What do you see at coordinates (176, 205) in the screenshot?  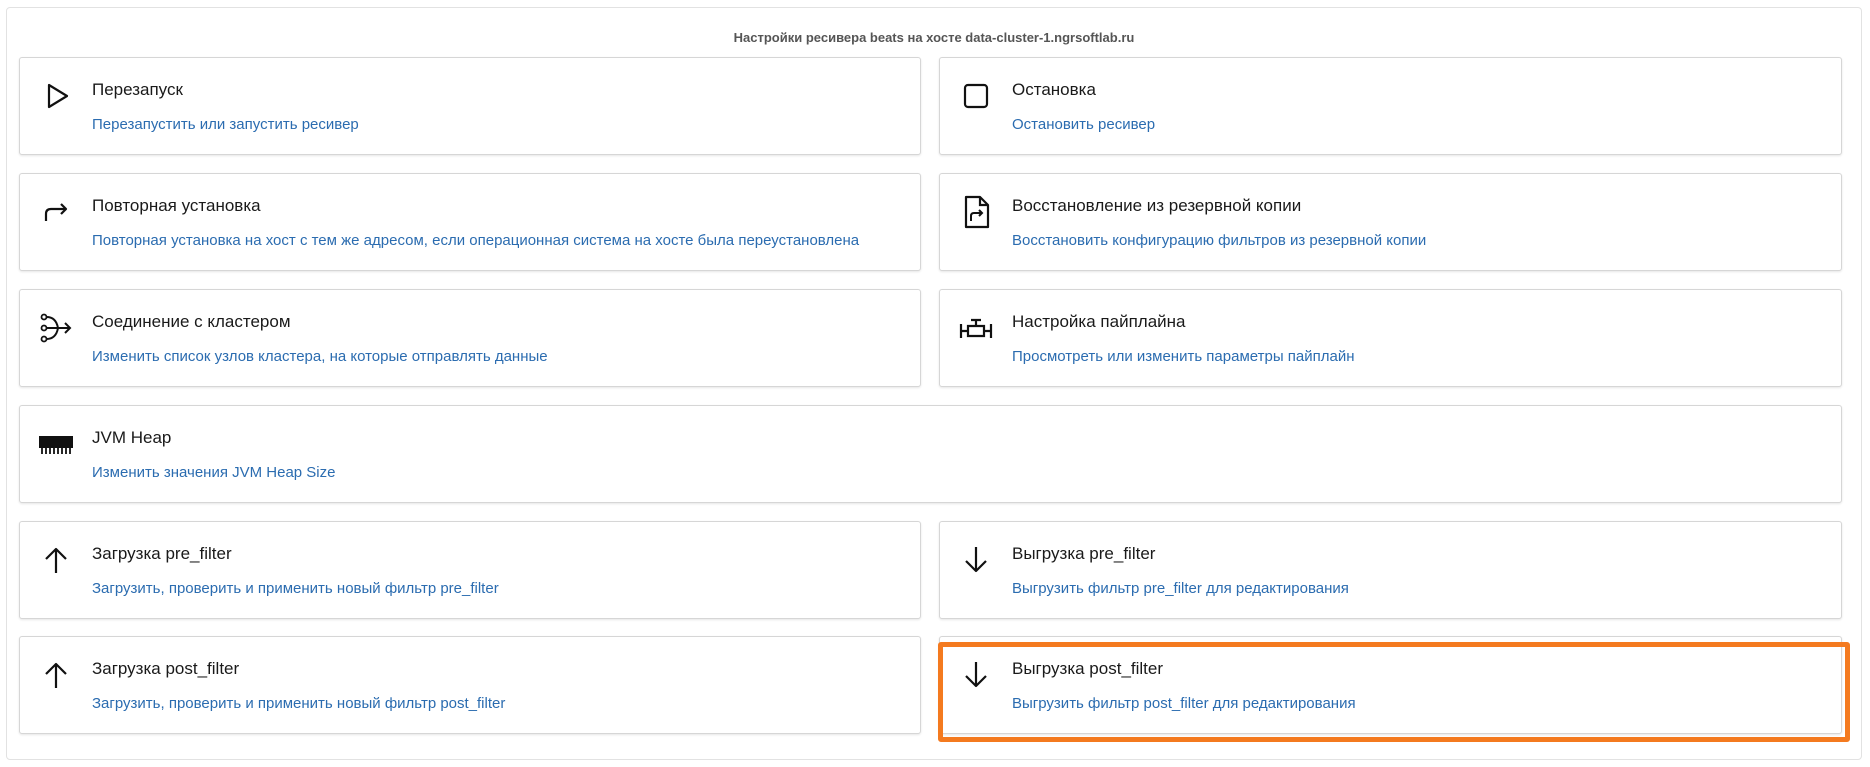 I see `card-title: Повторная установка` at bounding box center [176, 205].